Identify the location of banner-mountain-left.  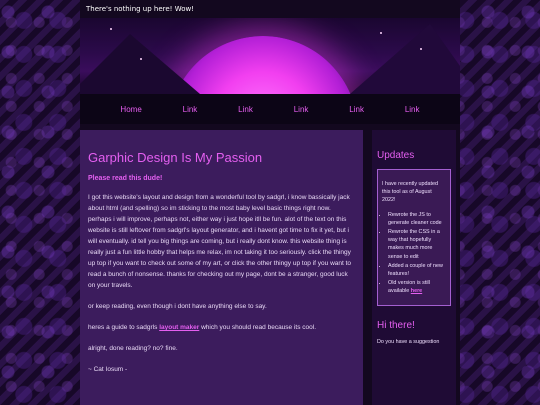
(140, 64).